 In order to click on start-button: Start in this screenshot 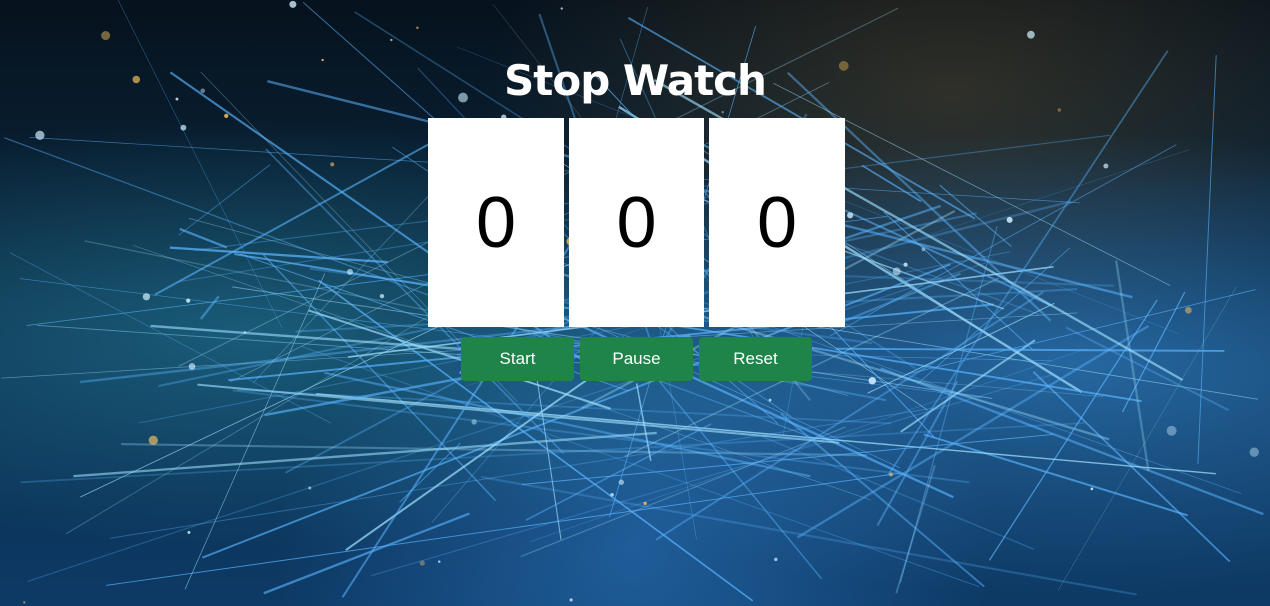, I will do `click(517, 359)`.